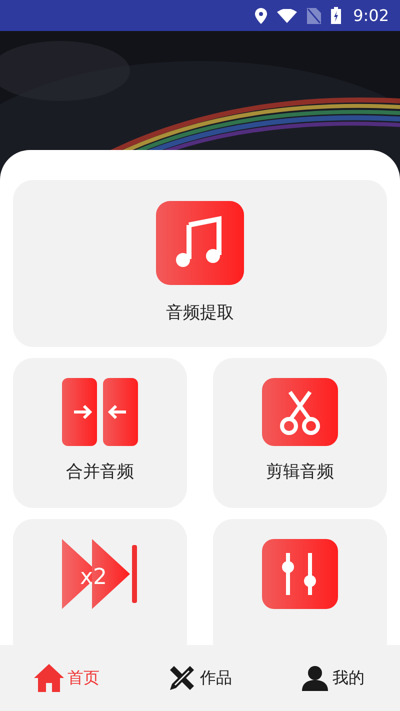 The width and height of the screenshot is (400, 711). I want to click on music-note-icon, so click(200, 243).